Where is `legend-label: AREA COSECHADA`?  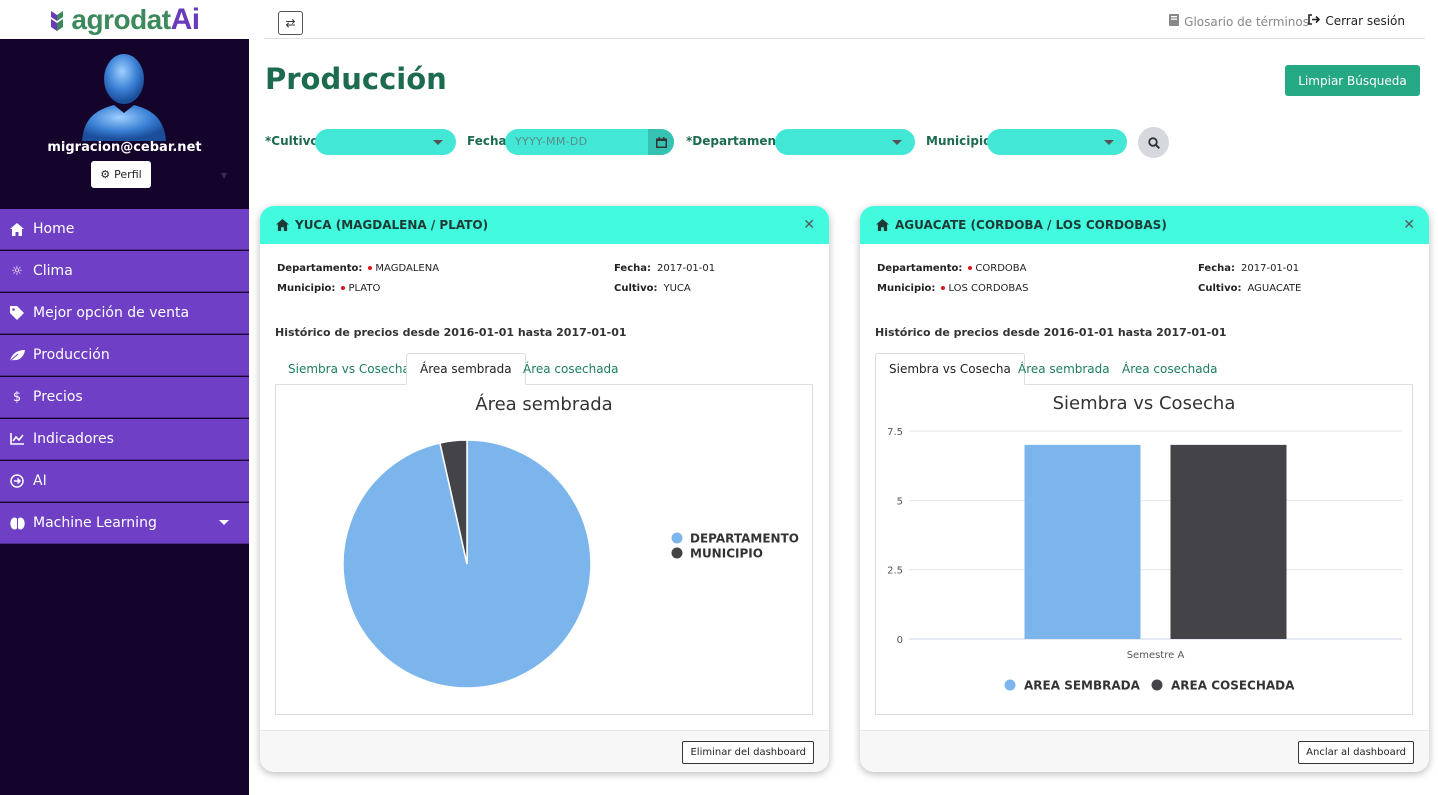 legend-label: AREA COSECHADA is located at coordinates (1233, 686).